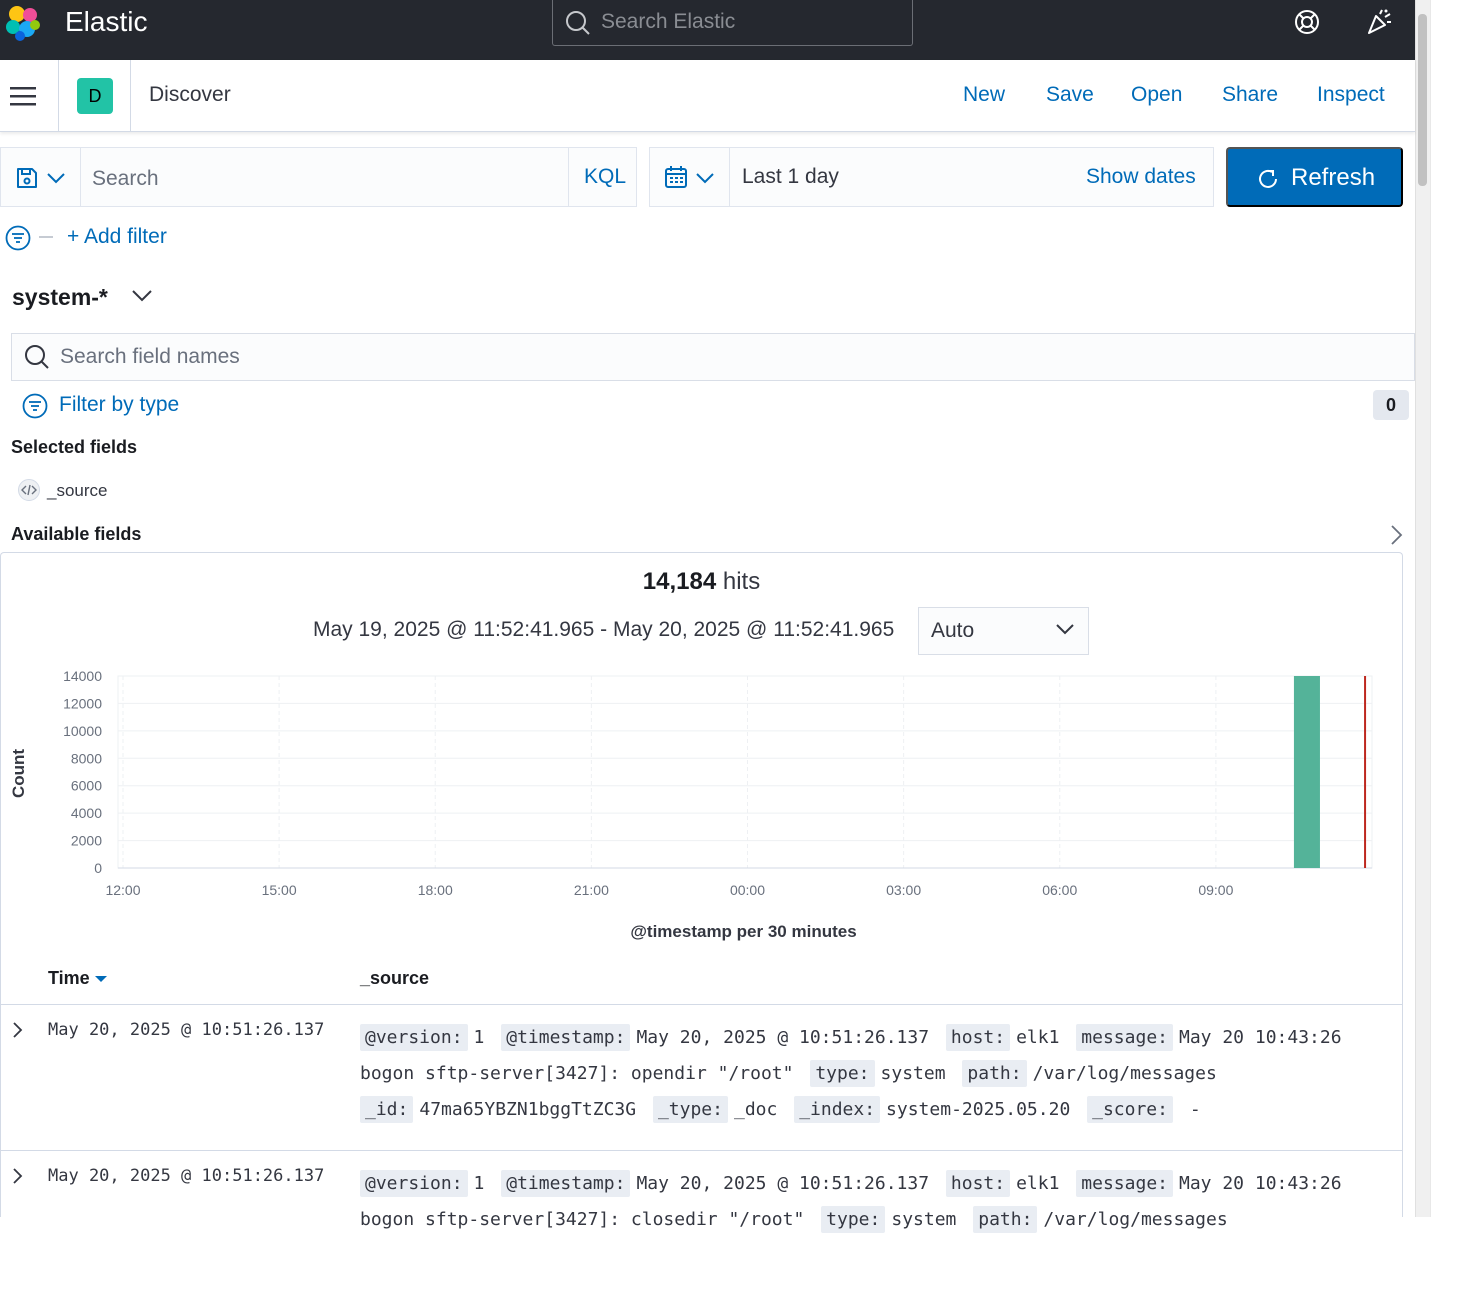 The image size is (1461, 1296). Describe the element at coordinates (77, 978) in the screenshot. I see `time-column-header: Time` at that location.